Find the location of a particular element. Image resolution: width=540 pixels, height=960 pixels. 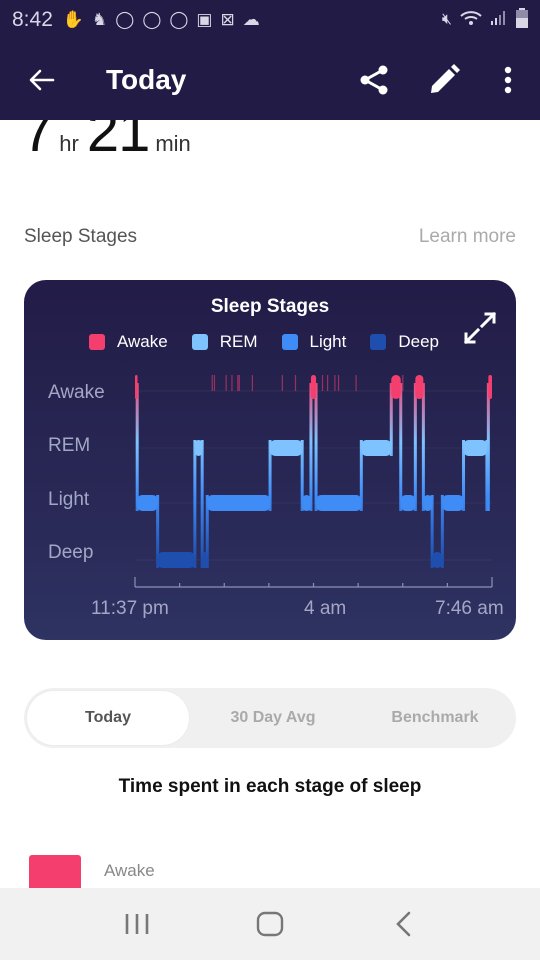

back-button is located at coordinates (42, 80).